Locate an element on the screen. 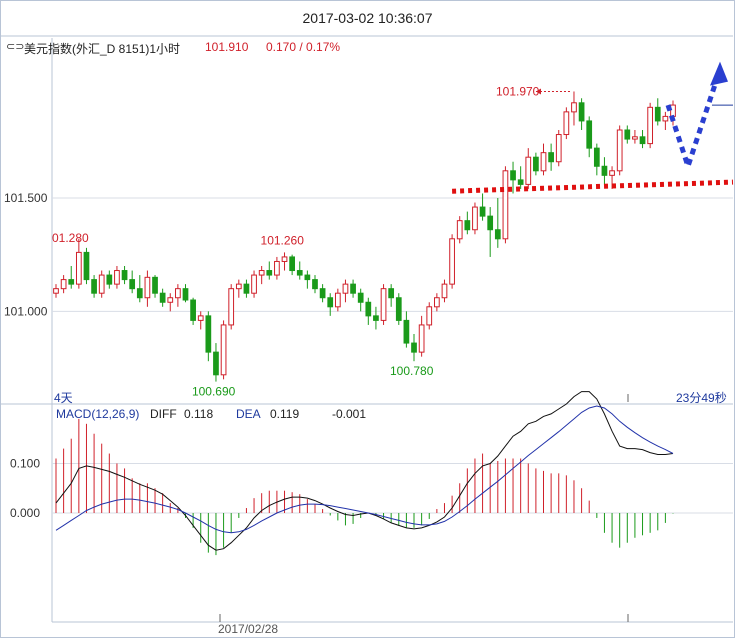 The height and width of the screenshot is (638, 735). macd-diff-label: DIFF is located at coordinates (163, 414).